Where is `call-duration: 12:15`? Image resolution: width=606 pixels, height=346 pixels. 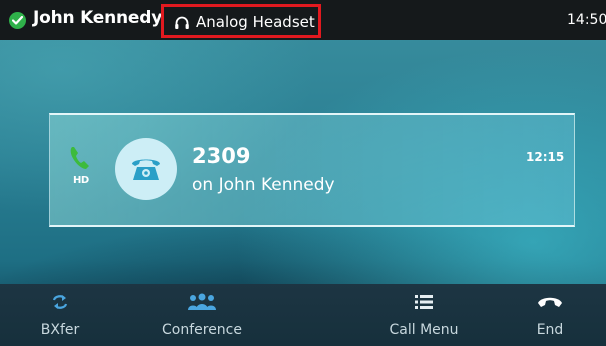
call-duration: 12:15 is located at coordinates (545, 157).